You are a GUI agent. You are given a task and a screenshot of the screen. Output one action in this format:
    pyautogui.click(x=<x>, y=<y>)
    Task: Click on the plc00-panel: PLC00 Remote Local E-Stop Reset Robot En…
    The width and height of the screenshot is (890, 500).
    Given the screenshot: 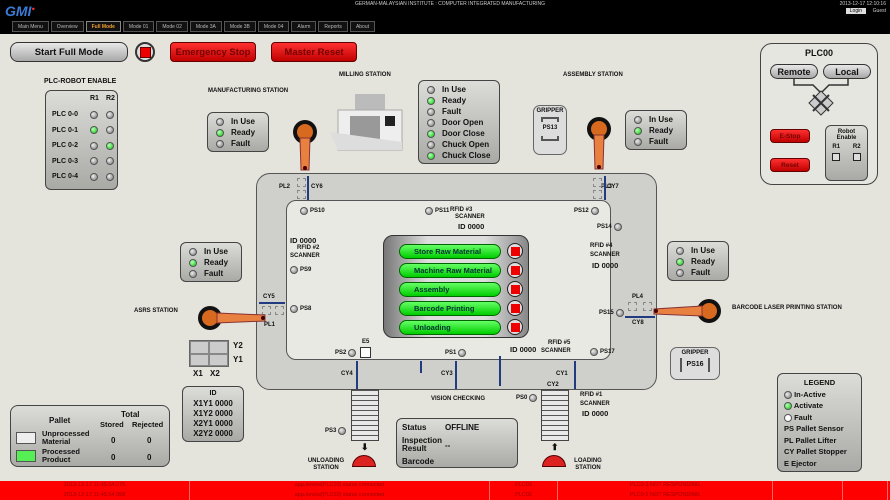 What is the action you would take?
    pyautogui.click(x=819, y=114)
    